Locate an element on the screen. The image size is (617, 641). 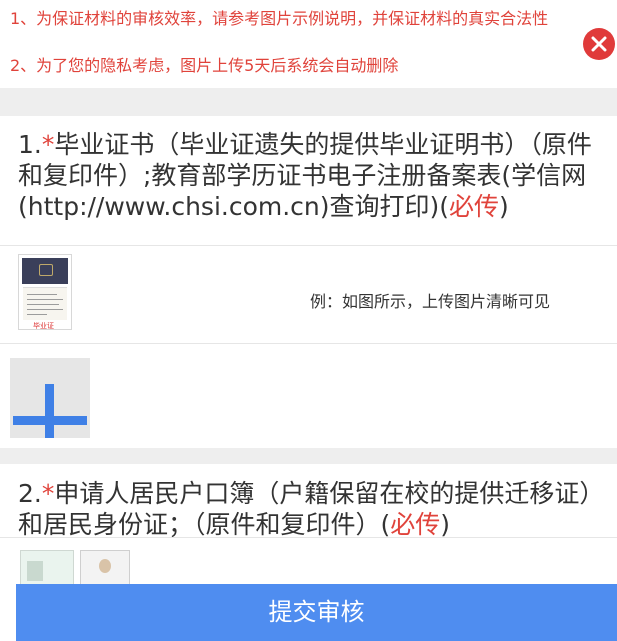
section2-number: 2. is located at coordinates (30, 493).